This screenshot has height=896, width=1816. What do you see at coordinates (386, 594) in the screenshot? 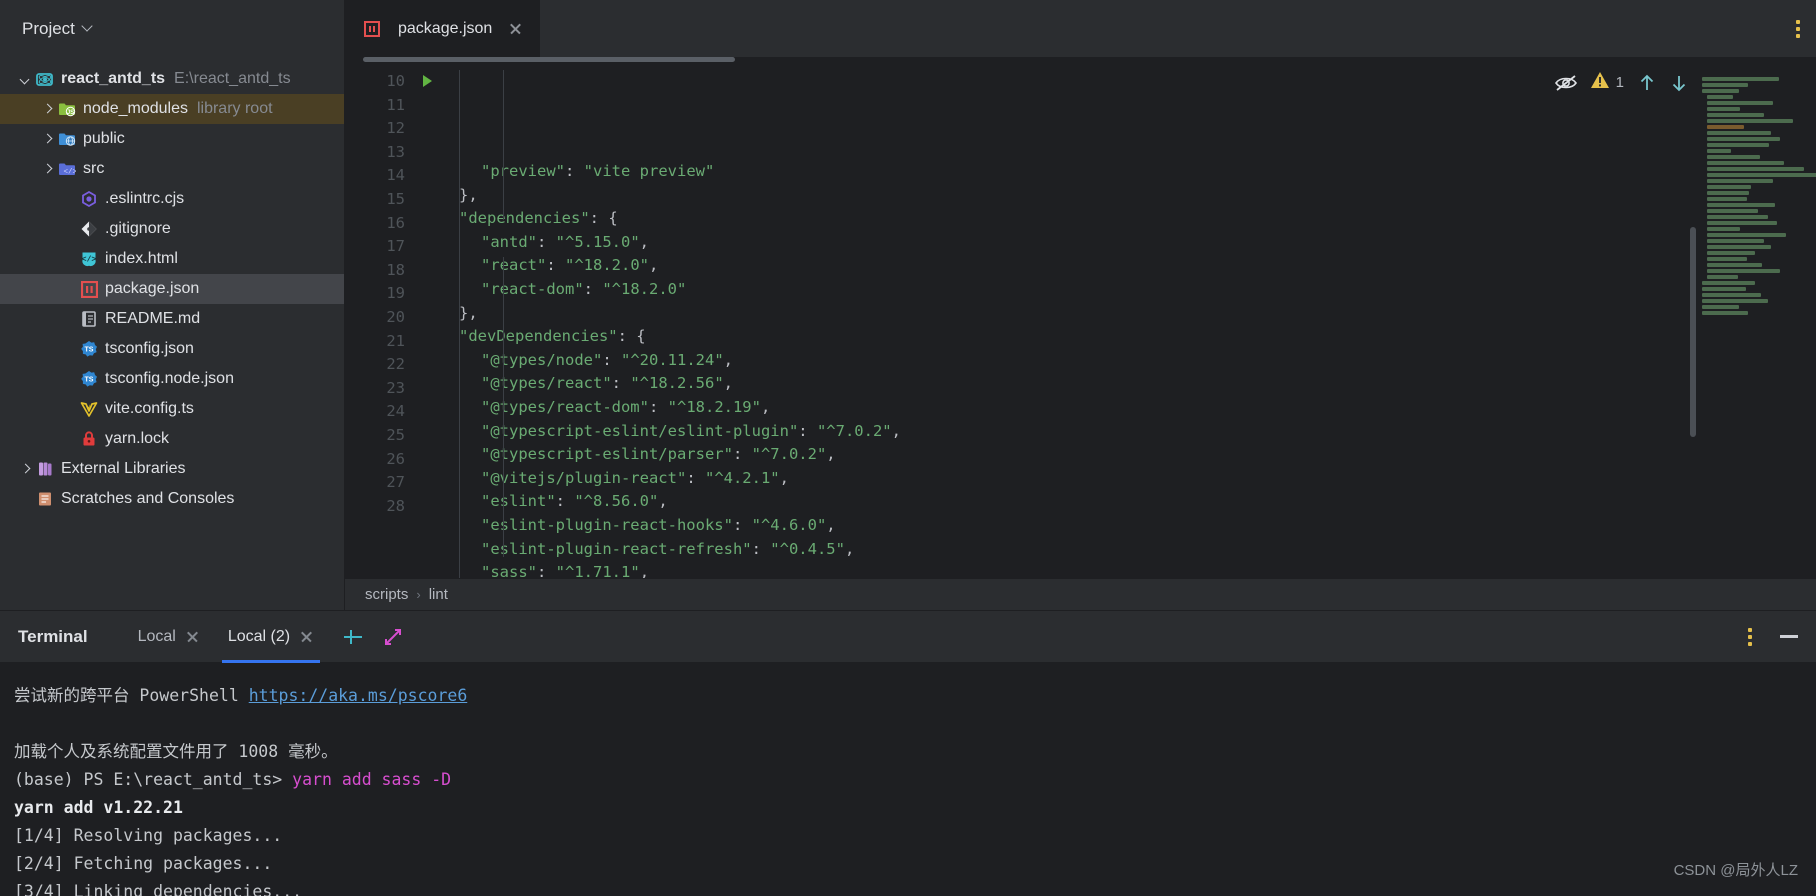
I see `breadcrumb-item-scripts: scripts` at bounding box center [386, 594].